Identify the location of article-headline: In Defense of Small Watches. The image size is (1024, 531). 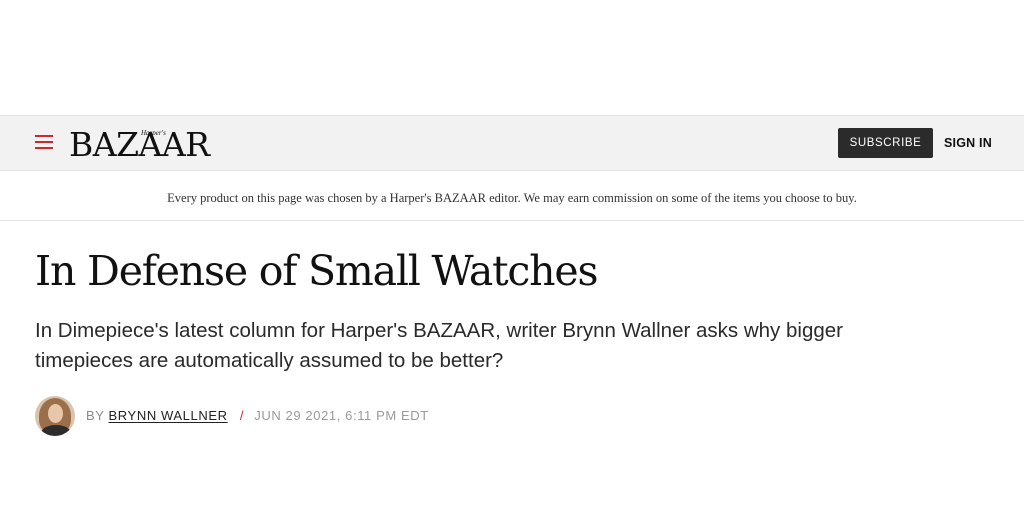
(316, 271).